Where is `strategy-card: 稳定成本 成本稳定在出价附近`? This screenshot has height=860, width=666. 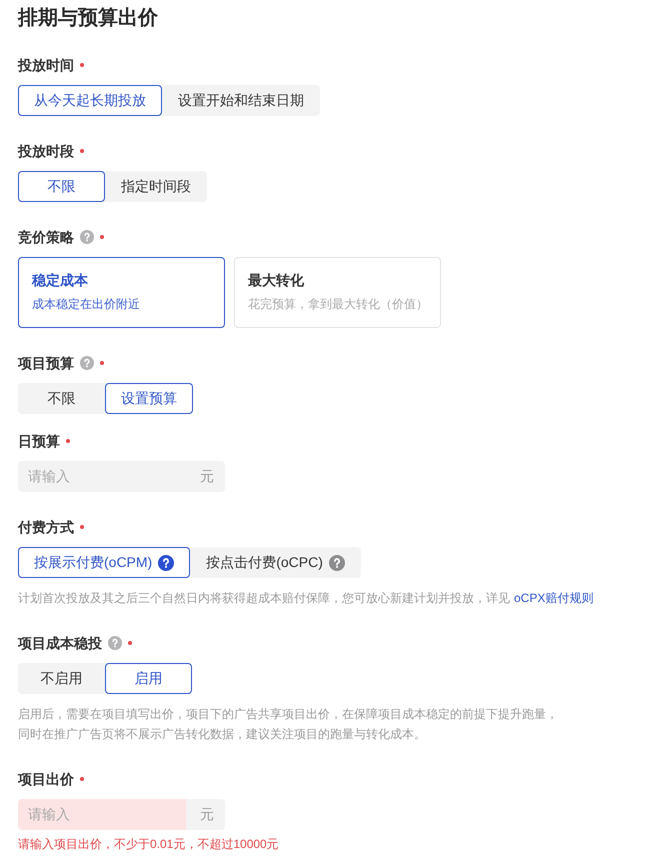
strategy-card: 稳定成本 成本稳定在出价附近 is located at coordinates (121, 292).